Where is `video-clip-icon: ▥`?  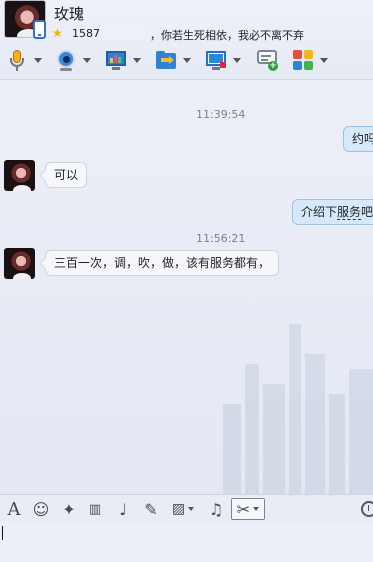 video-clip-icon: ▥ is located at coordinates (95, 509).